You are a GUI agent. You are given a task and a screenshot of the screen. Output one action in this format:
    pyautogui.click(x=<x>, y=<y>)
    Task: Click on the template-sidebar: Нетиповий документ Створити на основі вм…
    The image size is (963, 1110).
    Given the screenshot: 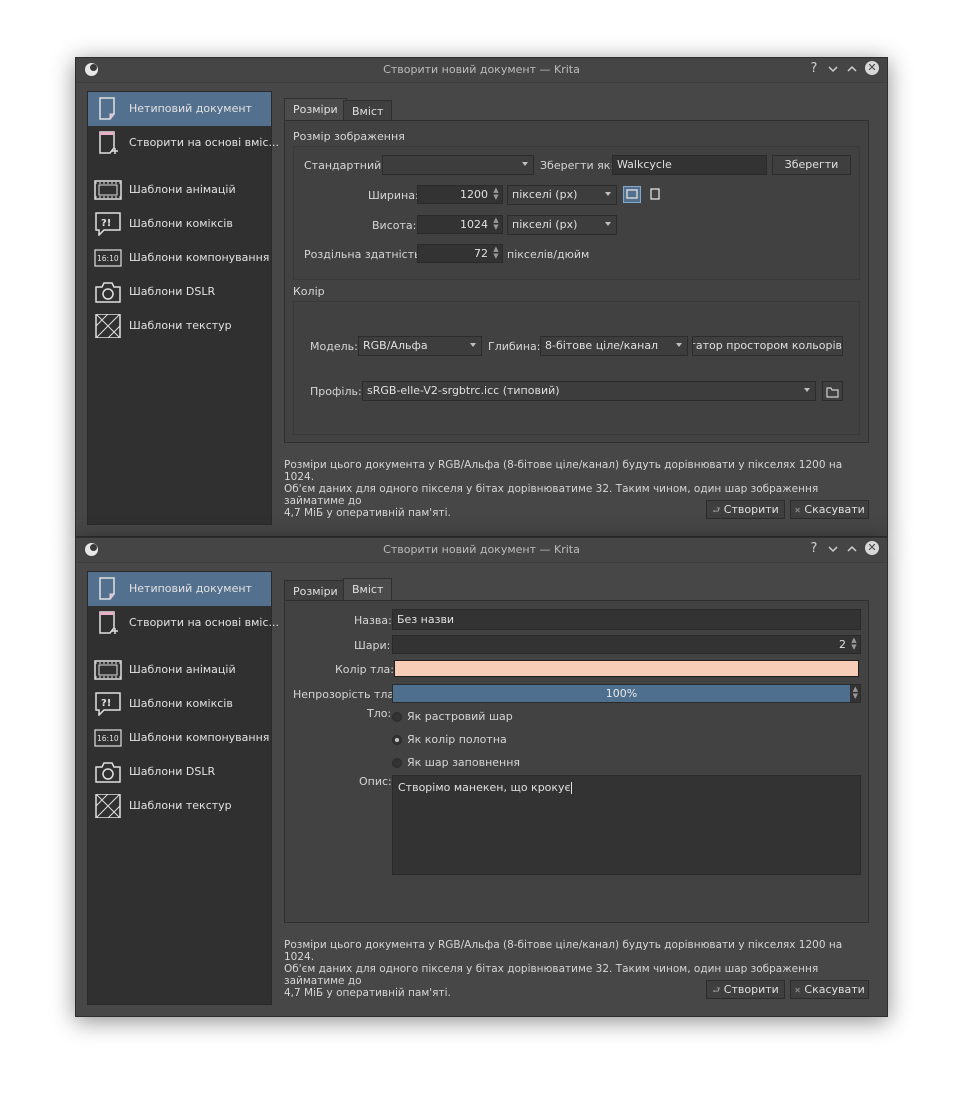 What is the action you would take?
    pyautogui.click(x=183, y=308)
    